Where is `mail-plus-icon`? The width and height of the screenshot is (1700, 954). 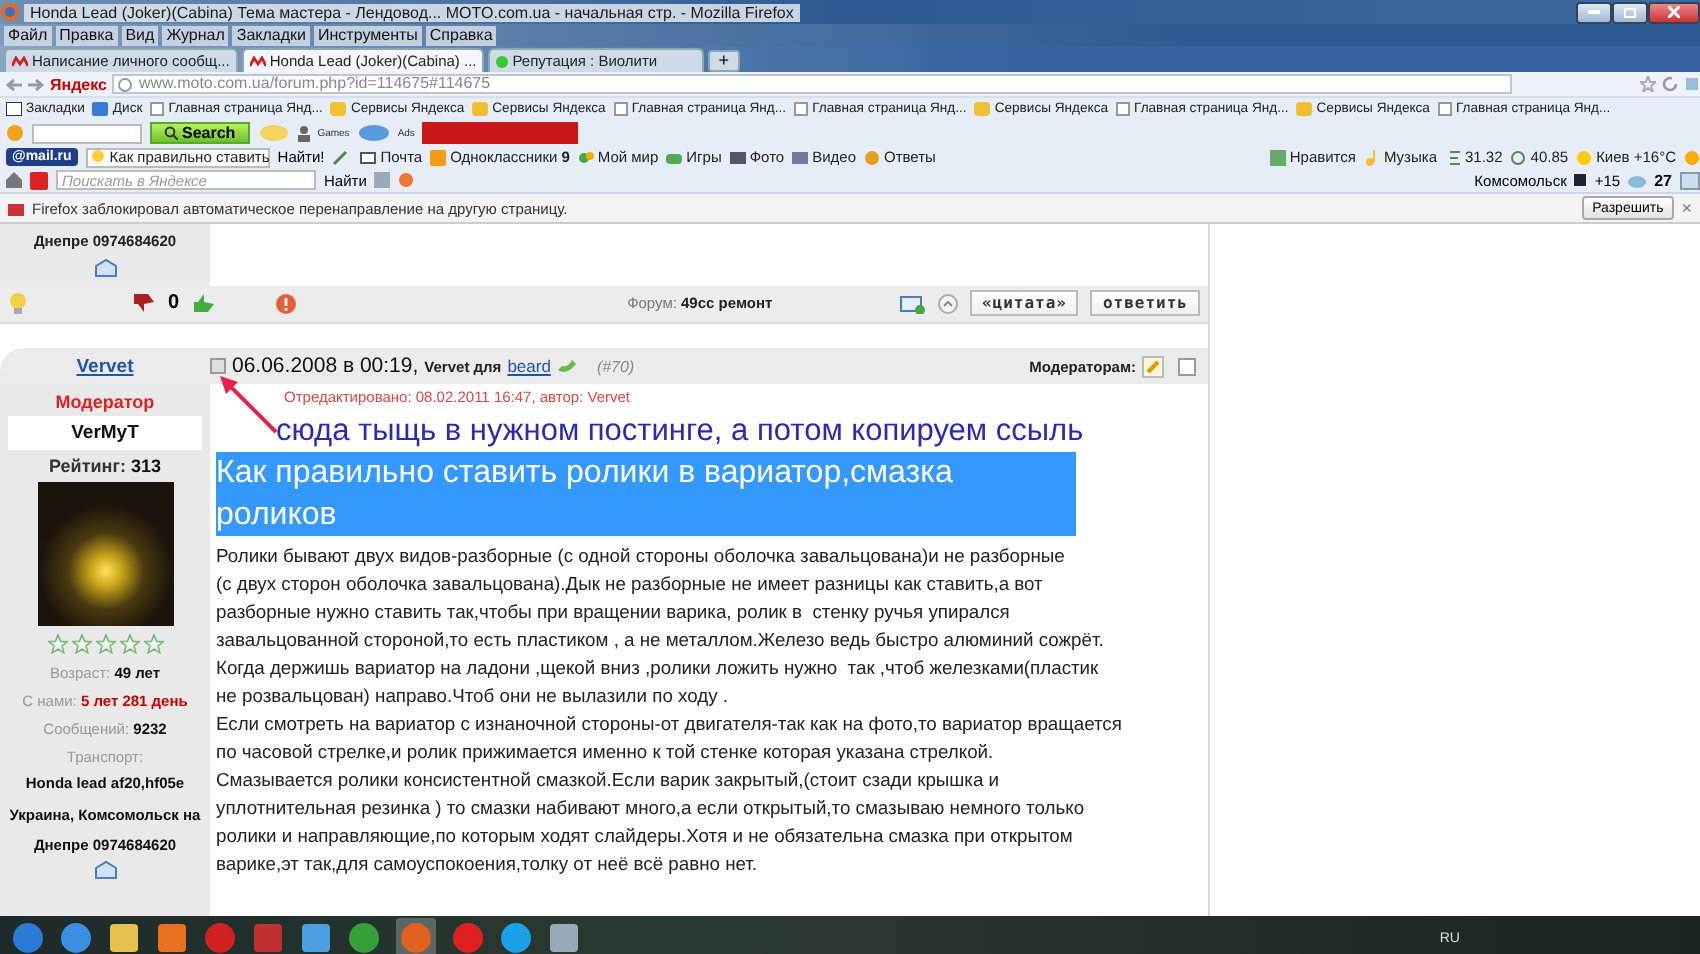
mail-plus-icon is located at coordinates (912, 303).